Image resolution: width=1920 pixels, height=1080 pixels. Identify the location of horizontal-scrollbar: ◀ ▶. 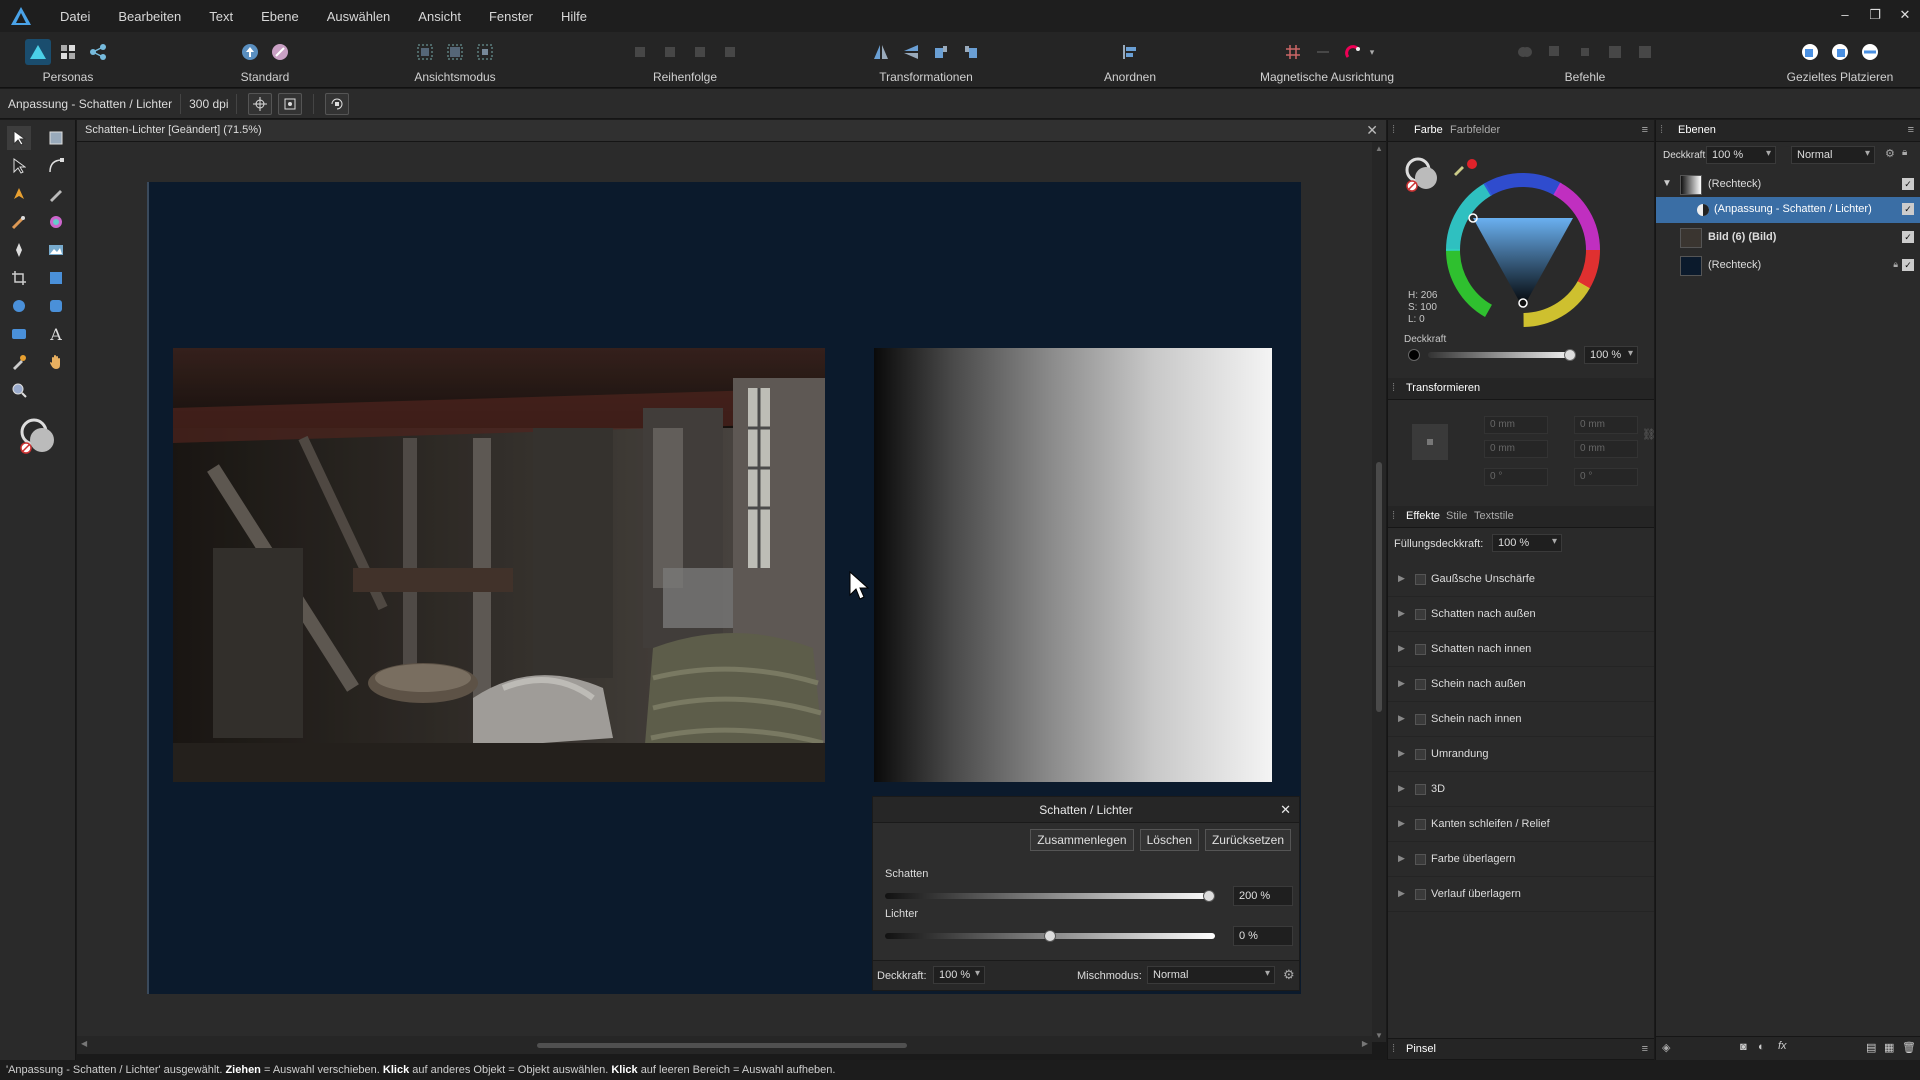
(724, 1045).